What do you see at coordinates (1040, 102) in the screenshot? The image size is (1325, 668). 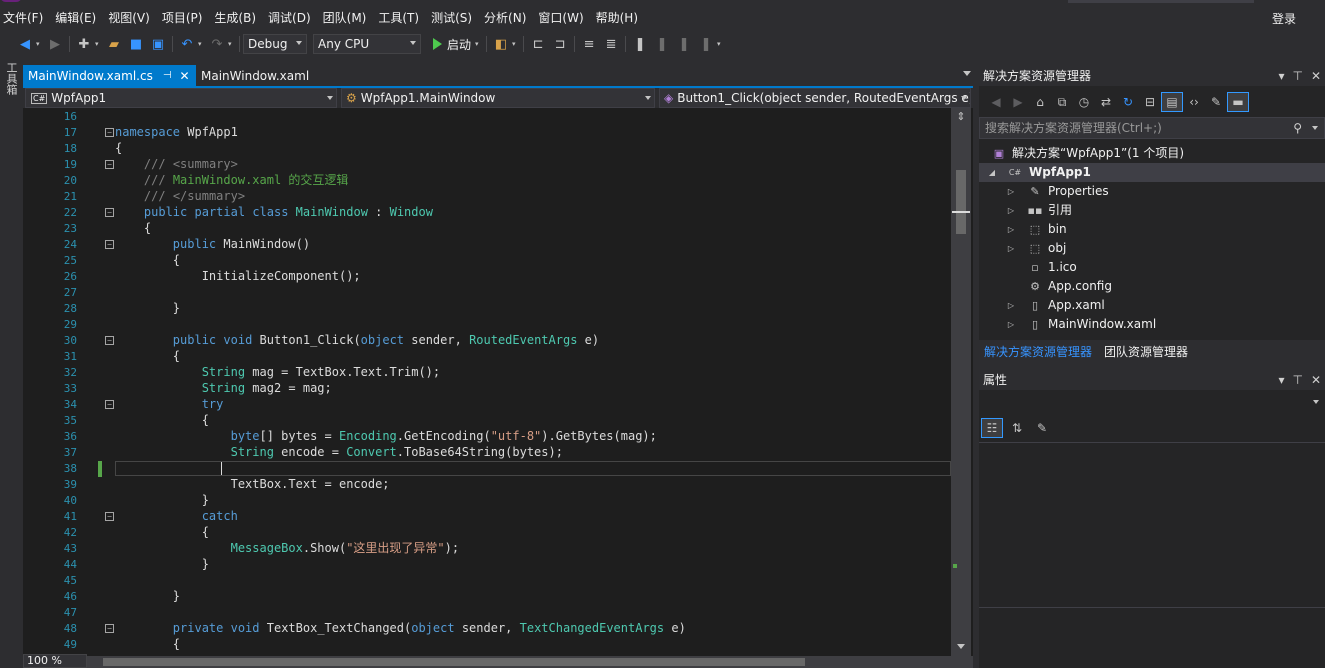 I see `home-icon: ⌂` at bounding box center [1040, 102].